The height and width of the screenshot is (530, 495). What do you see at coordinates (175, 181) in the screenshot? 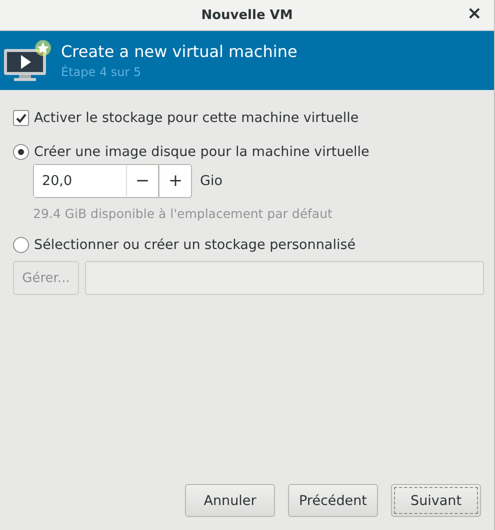
I see `increment-button: +` at bounding box center [175, 181].